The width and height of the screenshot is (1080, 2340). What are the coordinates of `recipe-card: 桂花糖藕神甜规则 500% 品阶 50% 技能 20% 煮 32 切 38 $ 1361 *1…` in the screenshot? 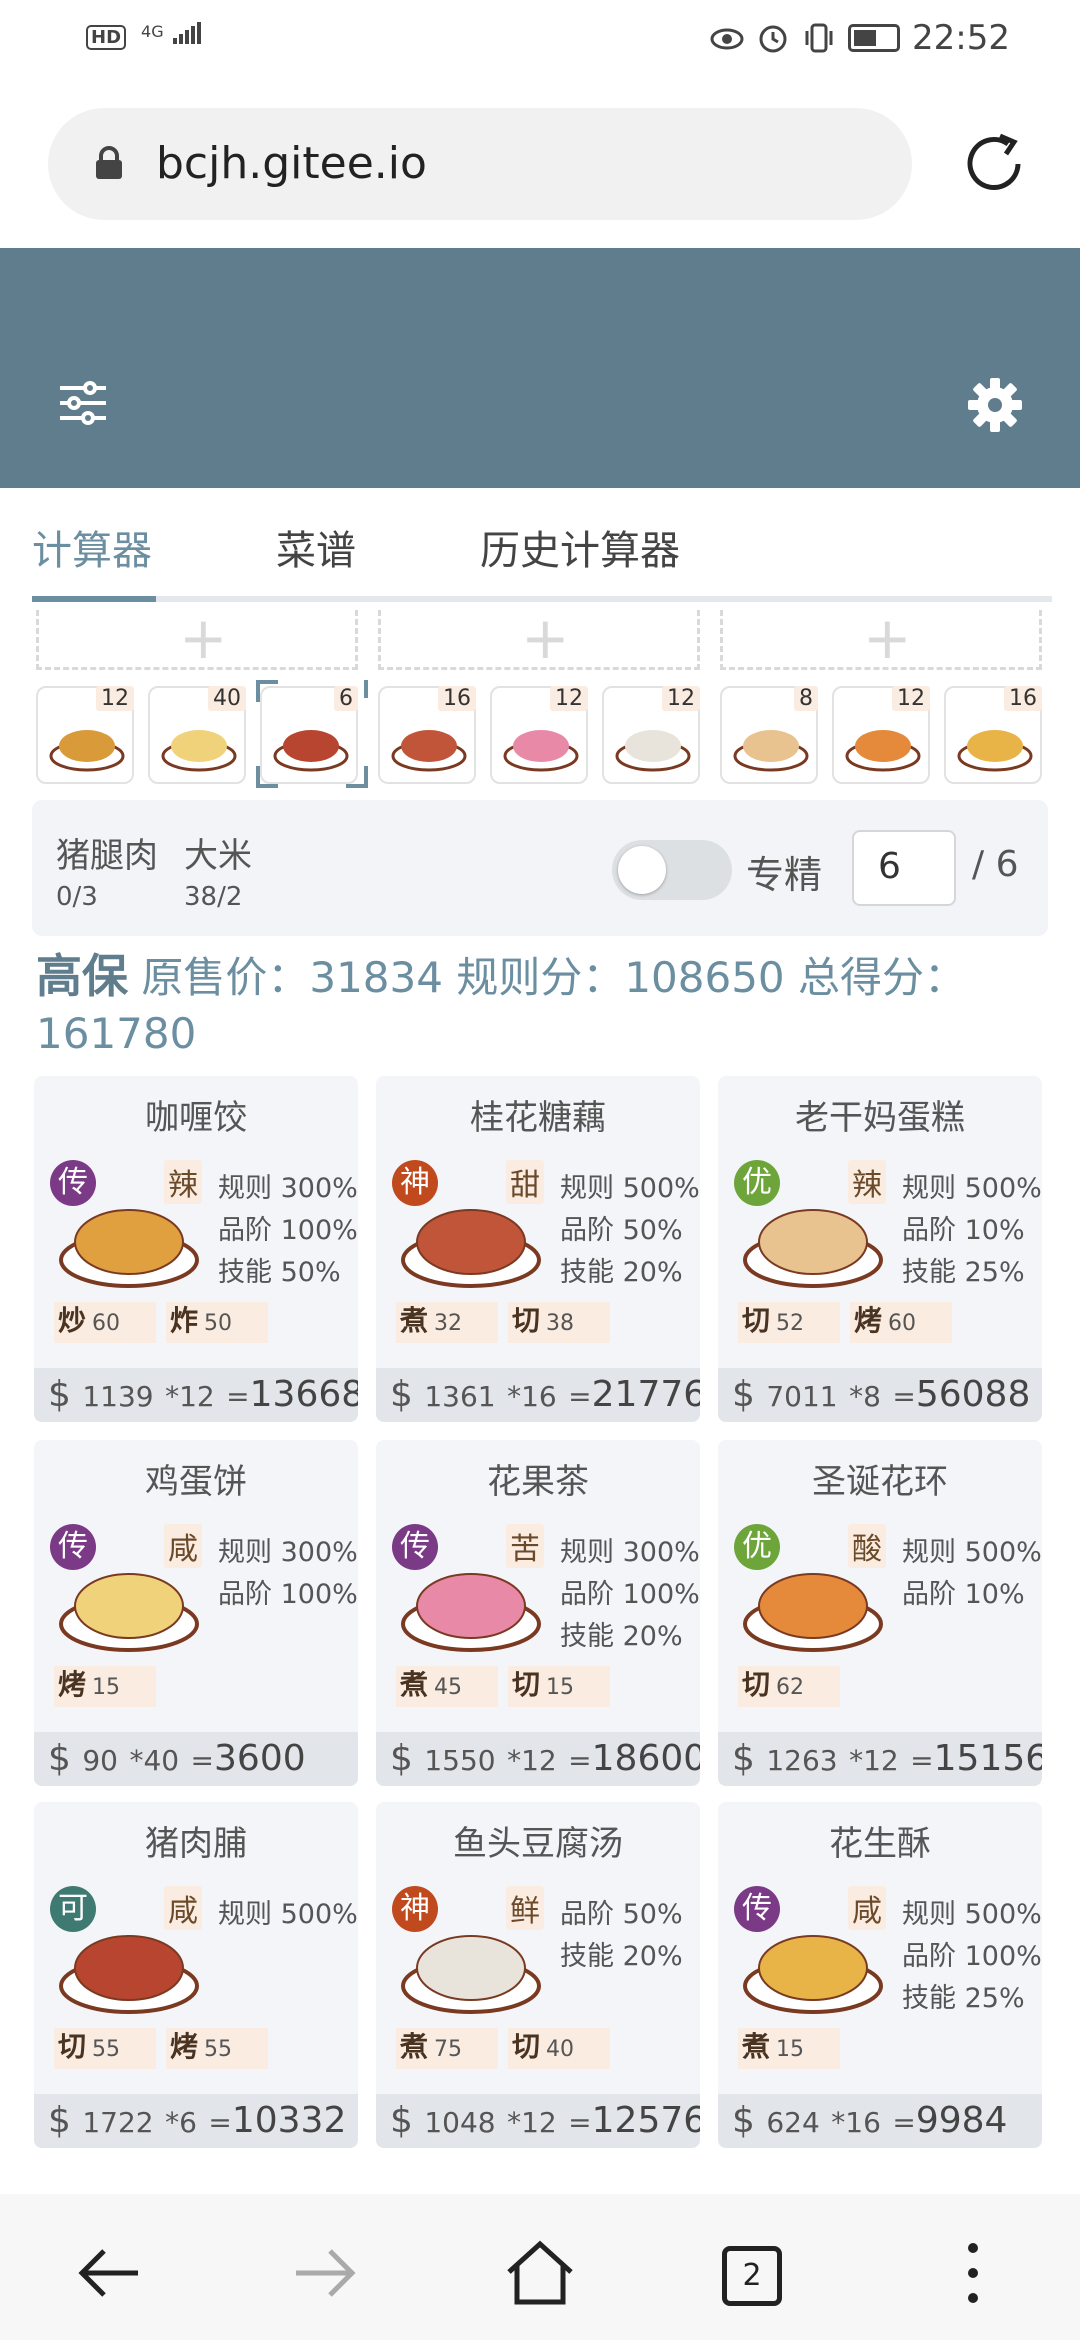 It's located at (538, 1249).